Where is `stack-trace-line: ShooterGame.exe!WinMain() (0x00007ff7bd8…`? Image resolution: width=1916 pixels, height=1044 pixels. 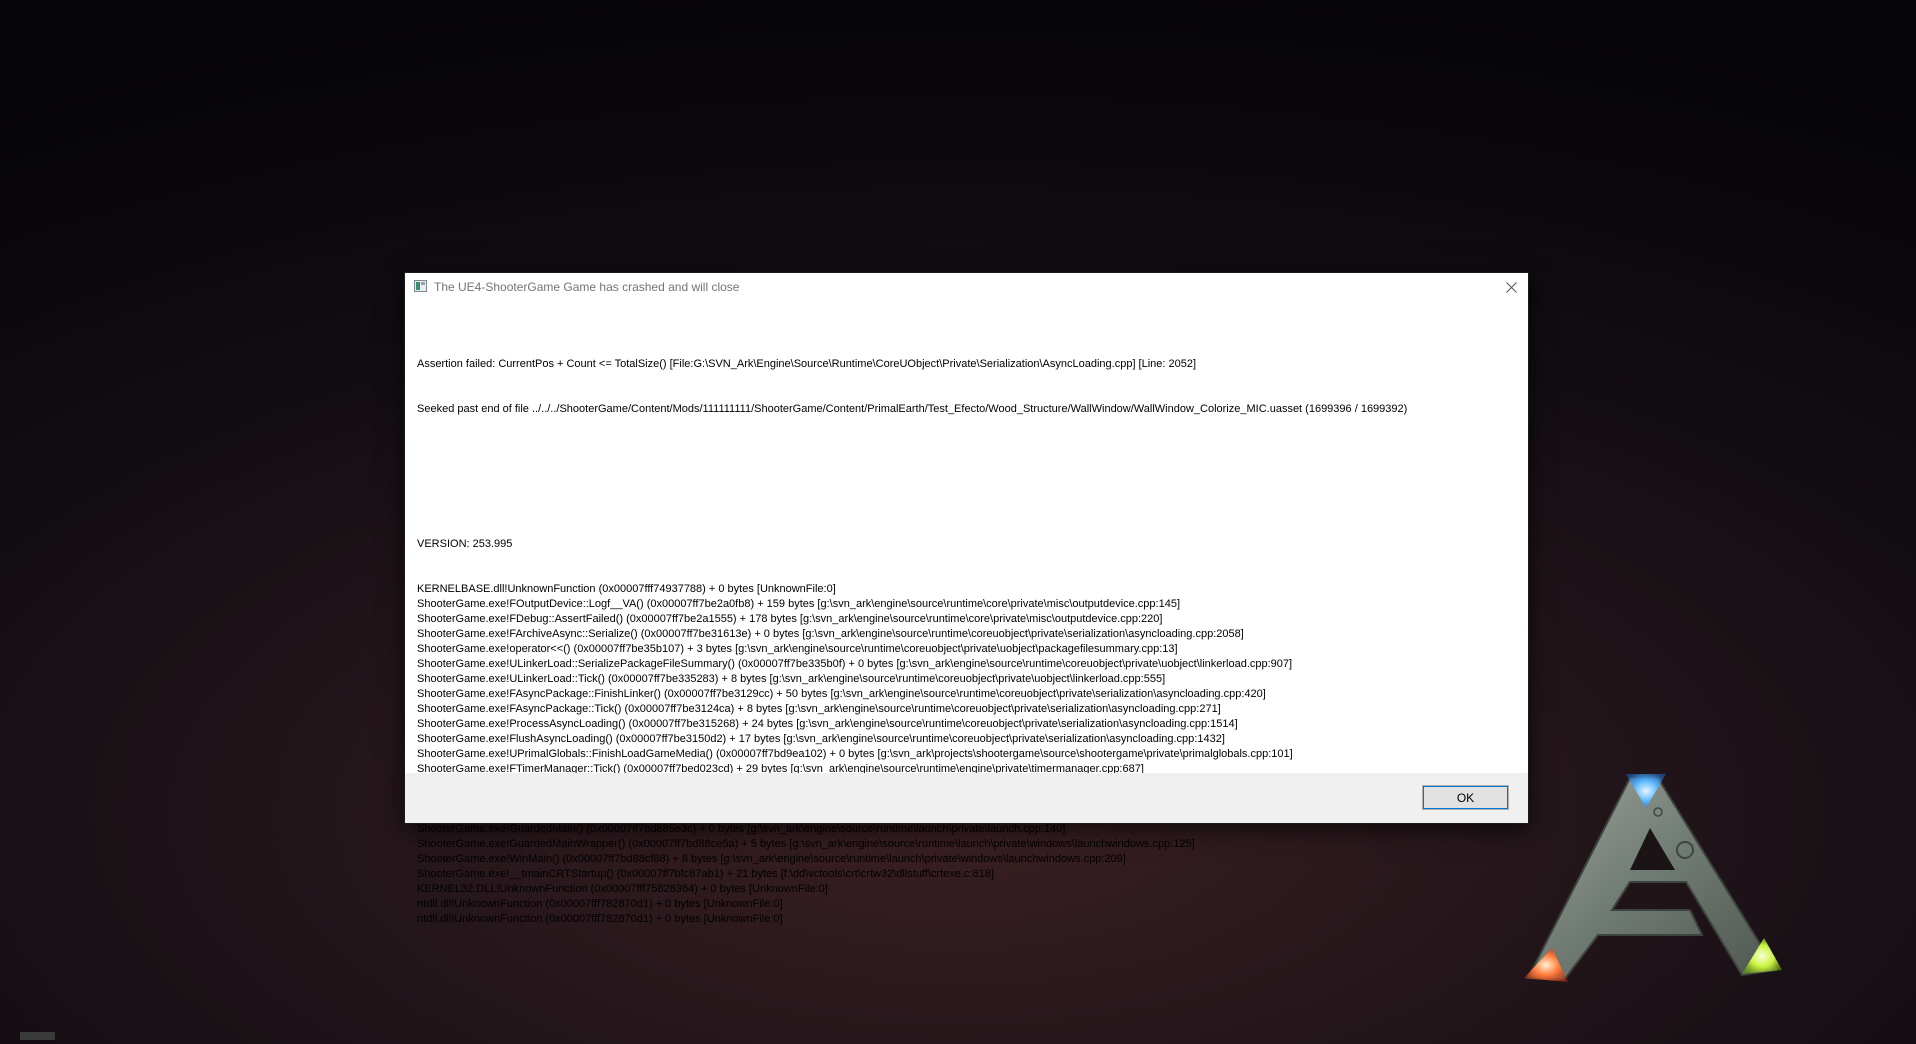 stack-trace-line: ShooterGame.exe!WinMain() (0x00007ff7bd8… is located at coordinates (771, 859).